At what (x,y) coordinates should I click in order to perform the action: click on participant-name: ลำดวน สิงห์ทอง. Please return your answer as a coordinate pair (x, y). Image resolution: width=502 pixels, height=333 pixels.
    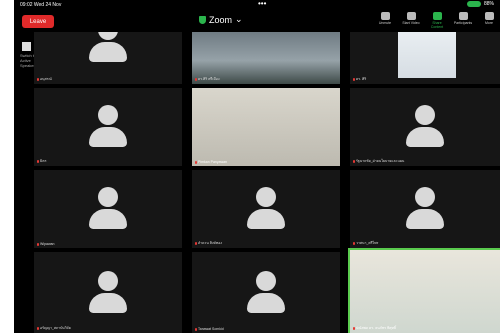
    Looking at the image, I should click on (210, 243).